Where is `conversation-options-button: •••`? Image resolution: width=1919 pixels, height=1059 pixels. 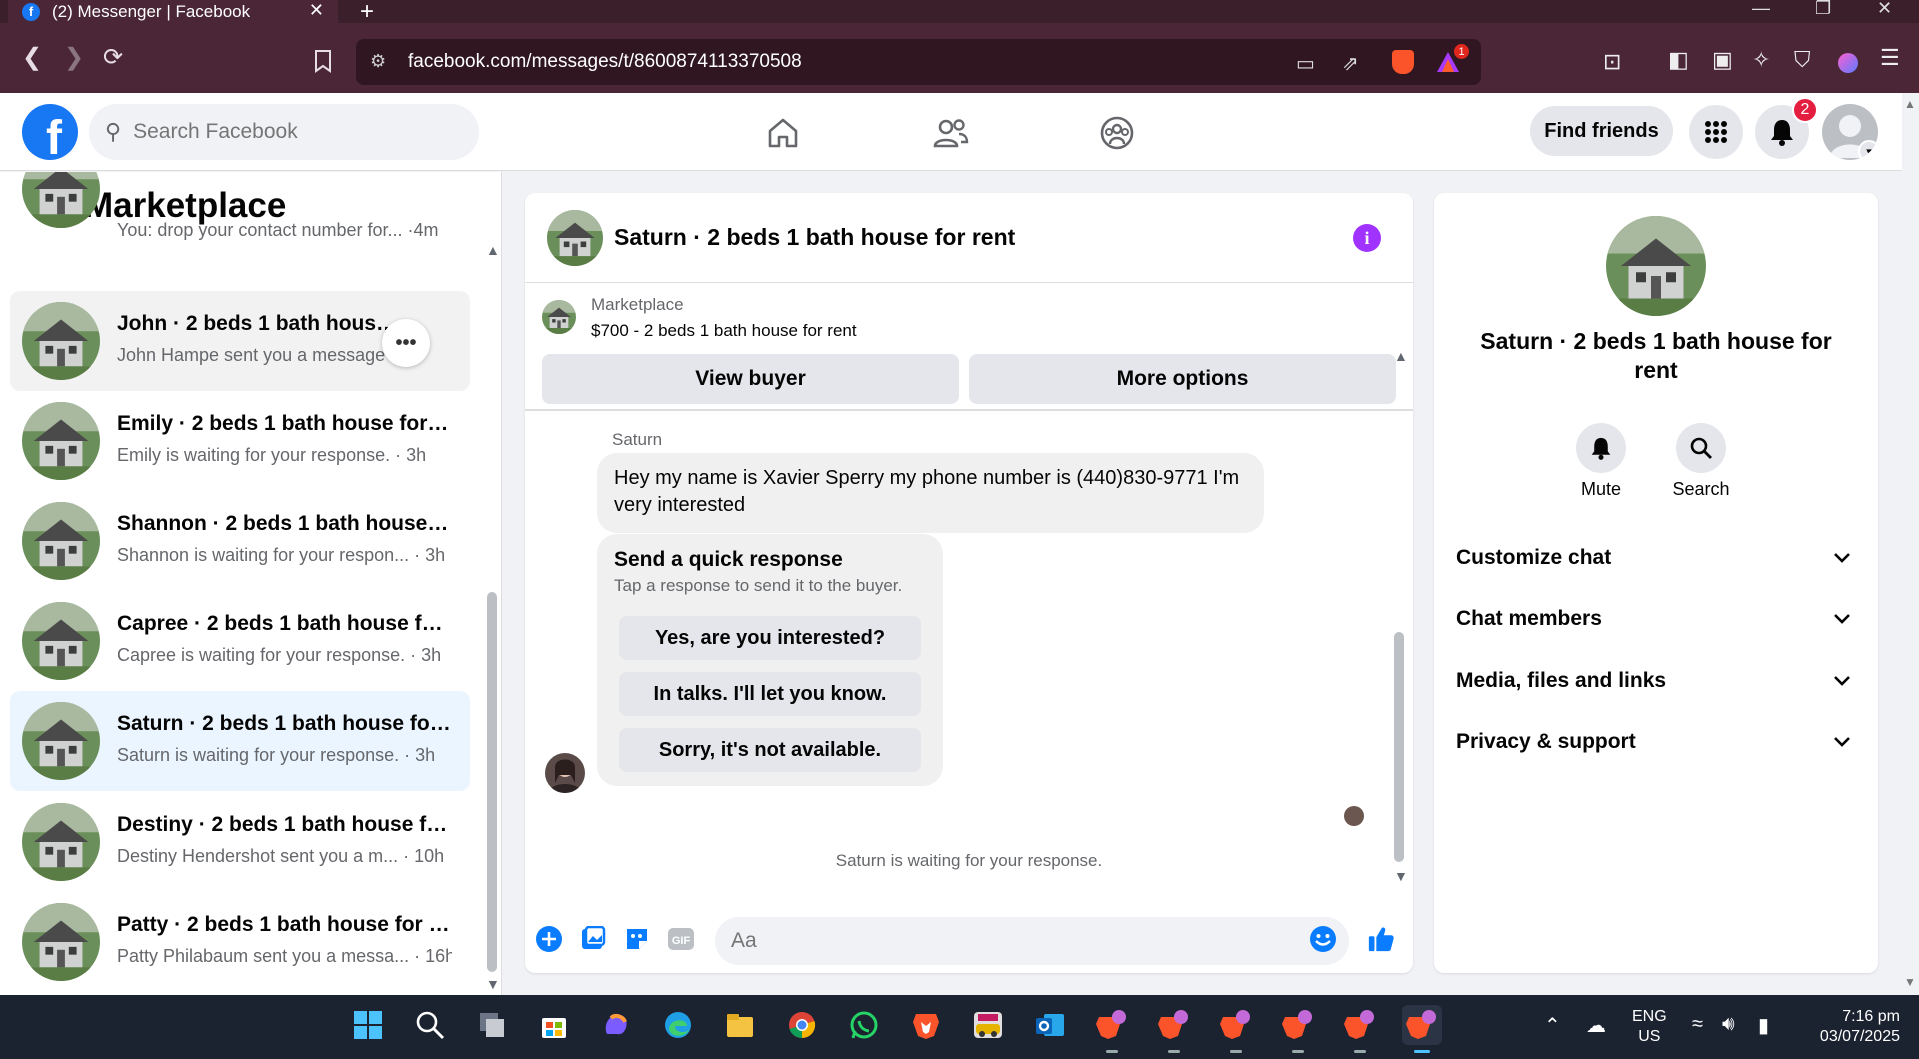 conversation-options-button: ••• is located at coordinates (406, 343).